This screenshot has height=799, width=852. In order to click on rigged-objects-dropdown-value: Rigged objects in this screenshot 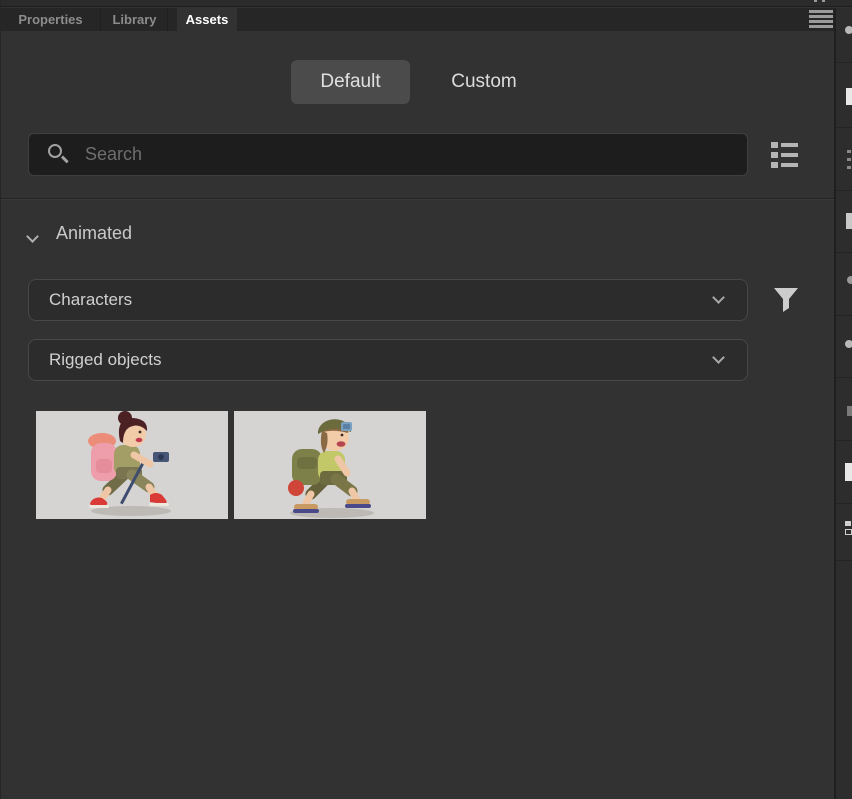, I will do `click(105, 359)`.